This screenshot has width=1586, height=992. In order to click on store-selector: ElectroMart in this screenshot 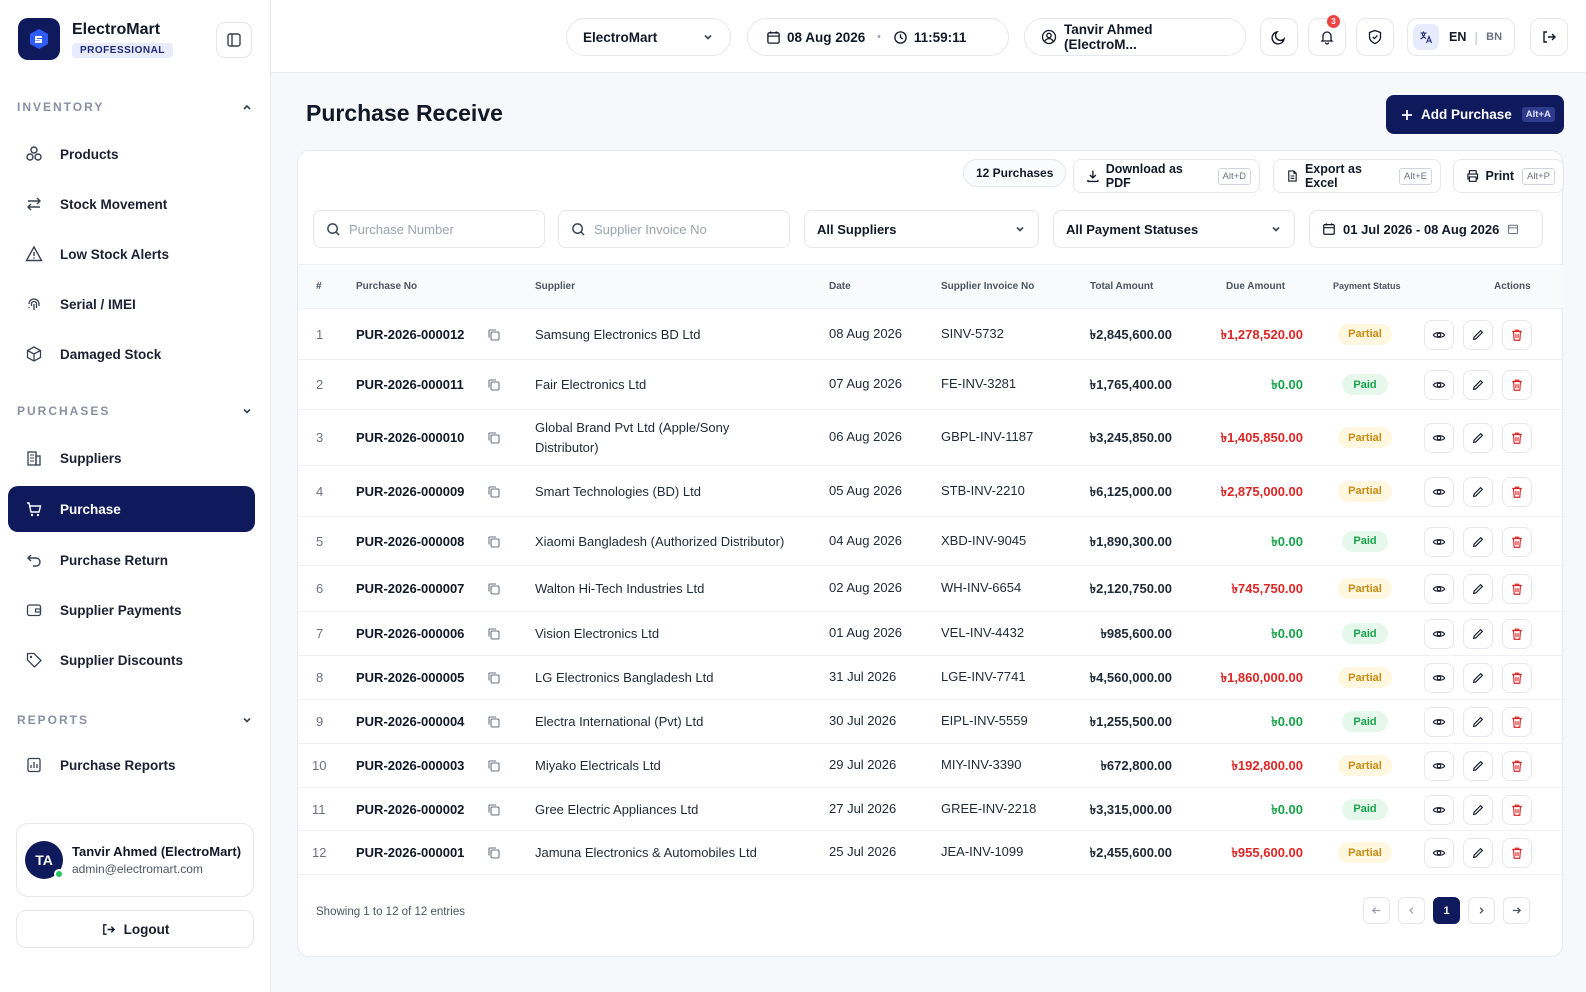, I will do `click(648, 37)`.